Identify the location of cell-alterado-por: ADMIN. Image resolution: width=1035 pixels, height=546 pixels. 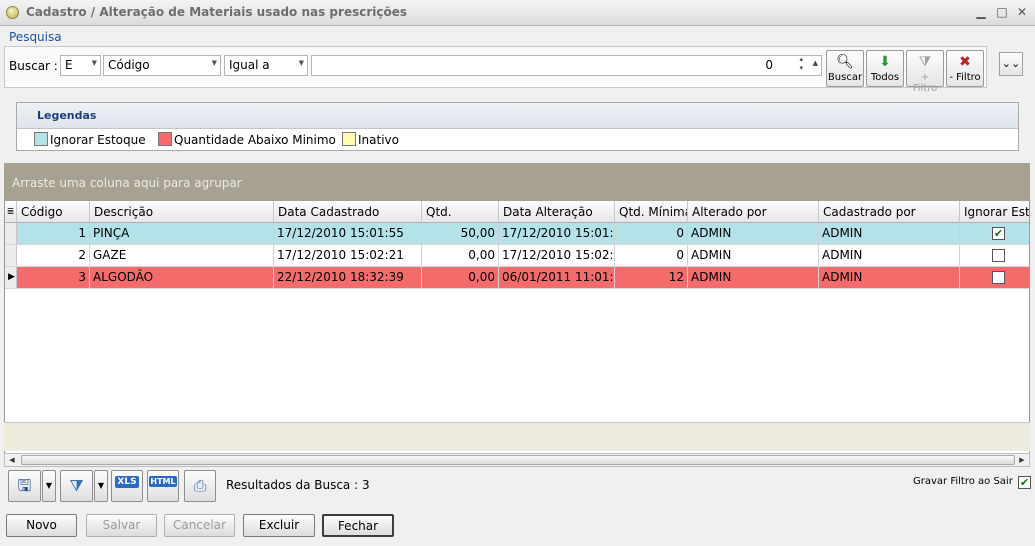
(753, 233).